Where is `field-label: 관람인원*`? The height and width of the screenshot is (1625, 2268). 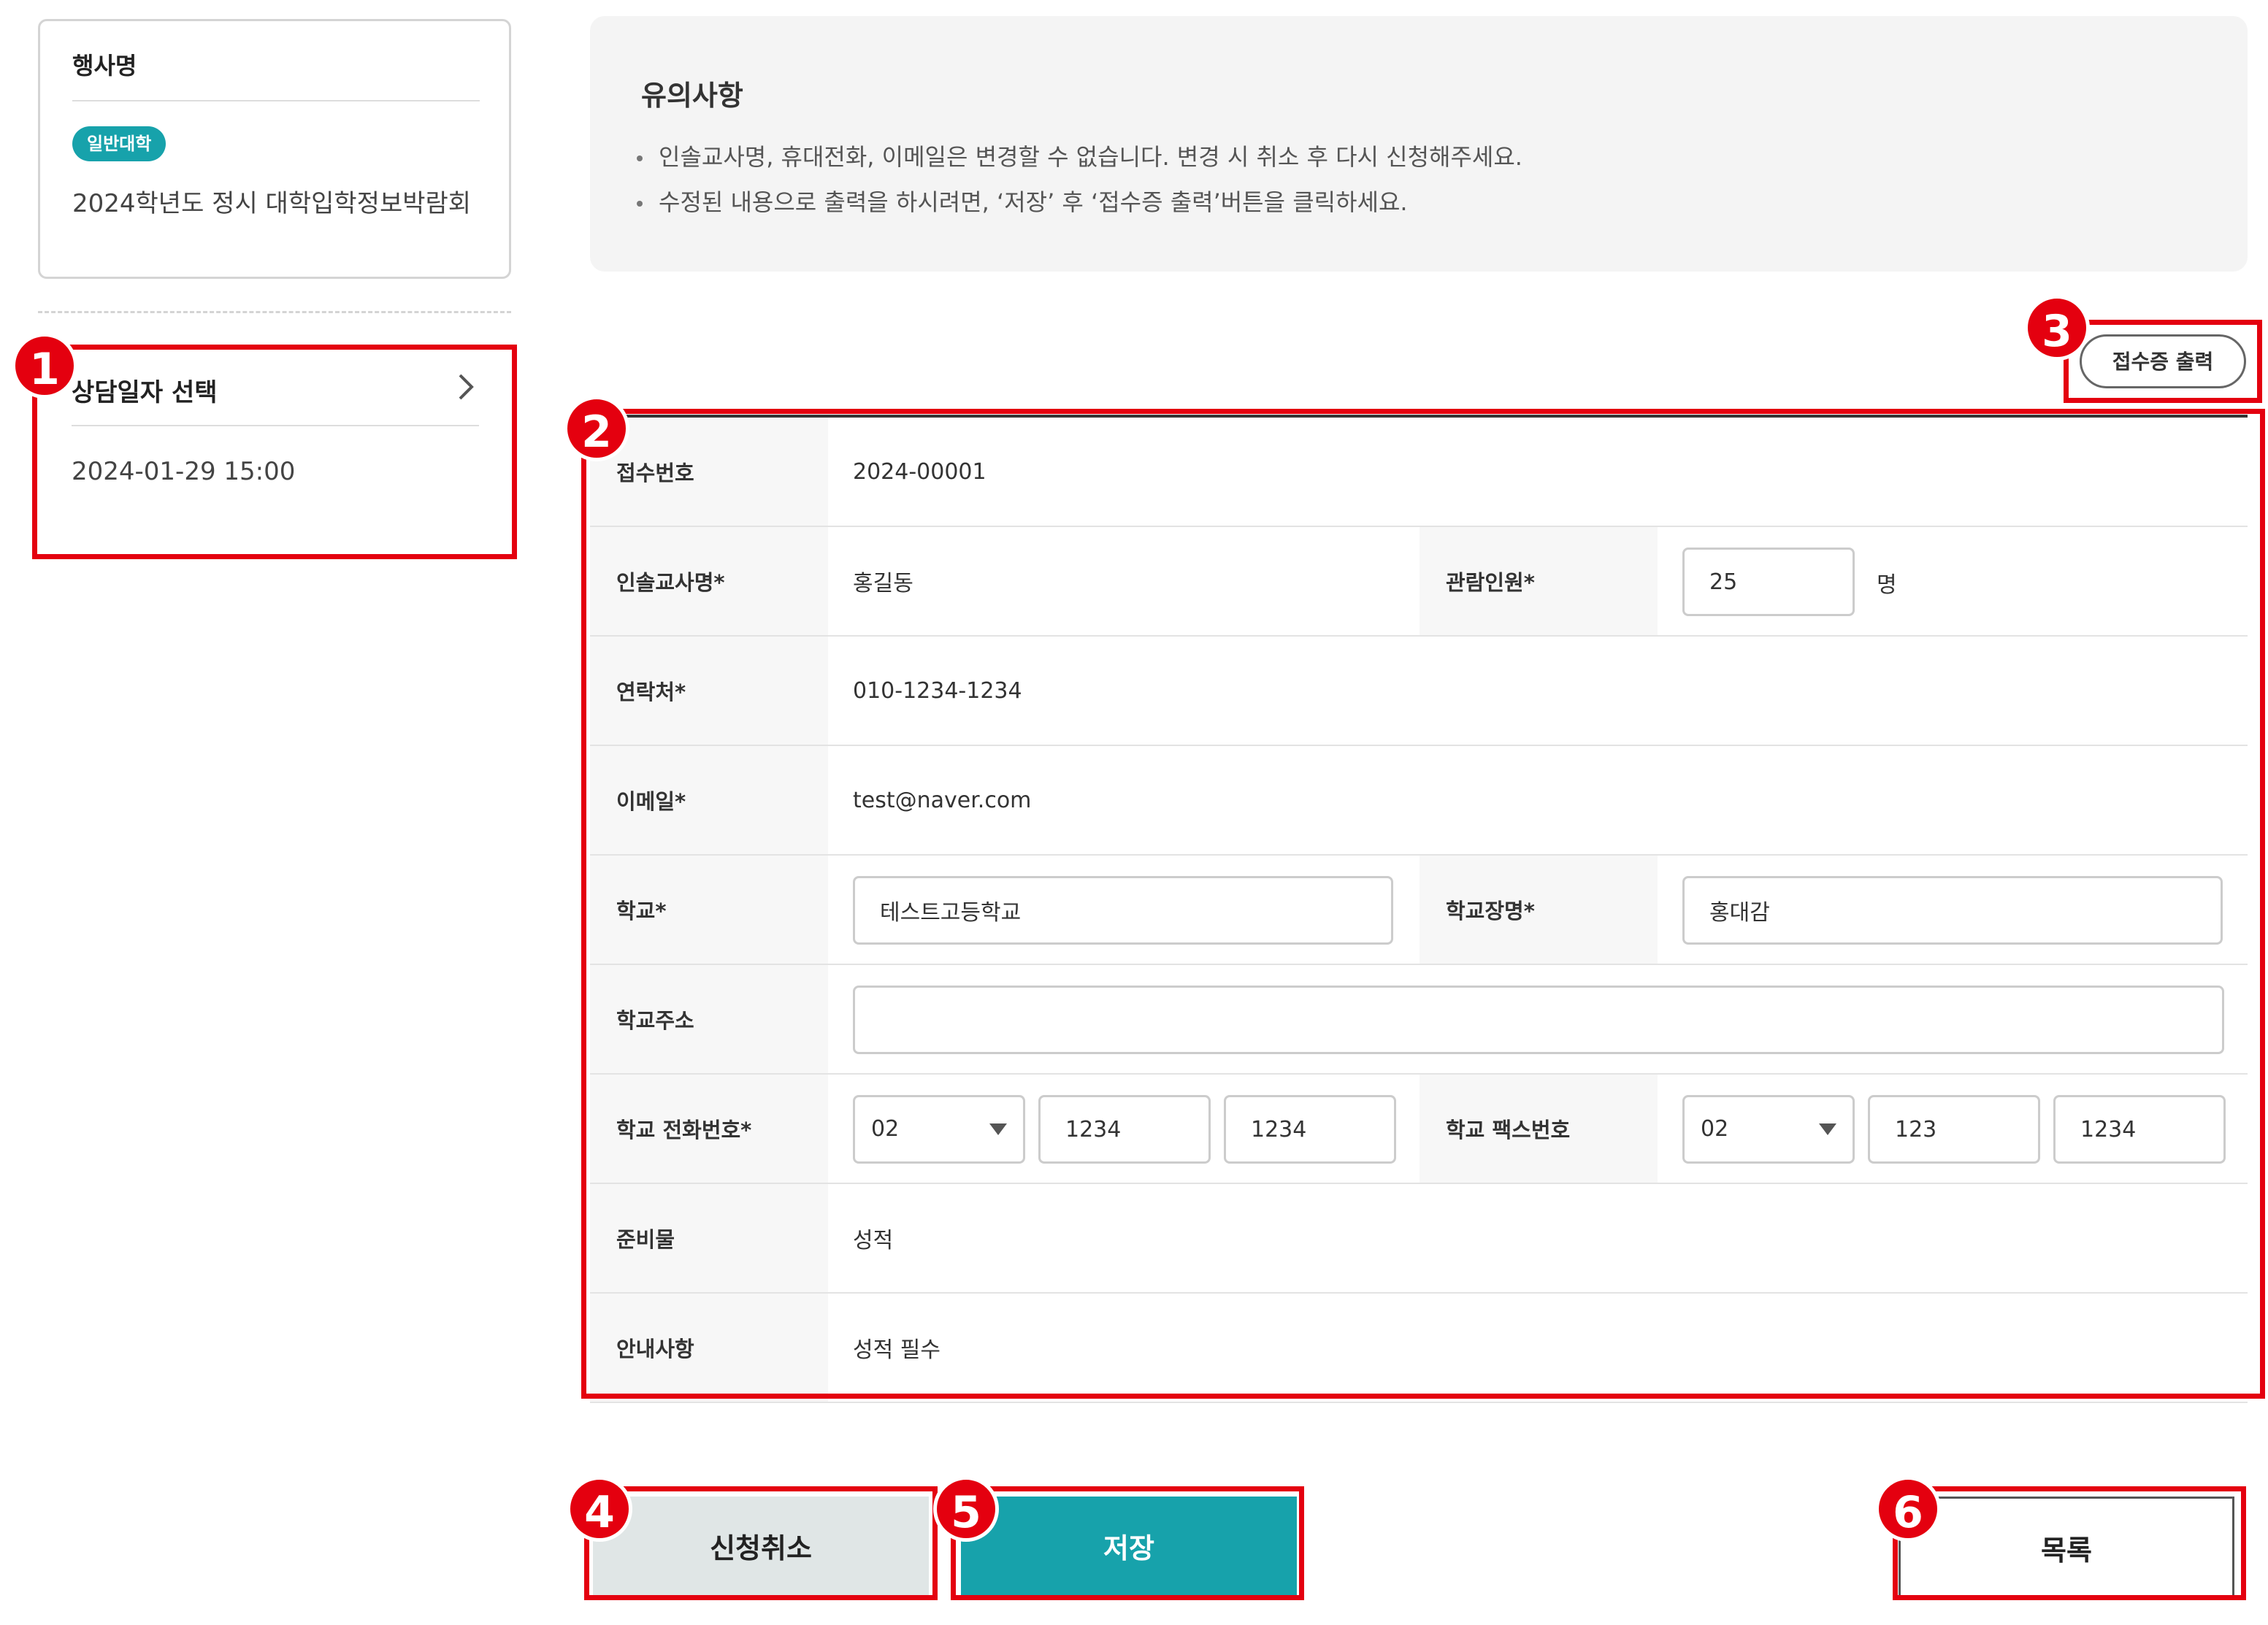 field-label: 관람인원* is located at coordinates (1539, 581).